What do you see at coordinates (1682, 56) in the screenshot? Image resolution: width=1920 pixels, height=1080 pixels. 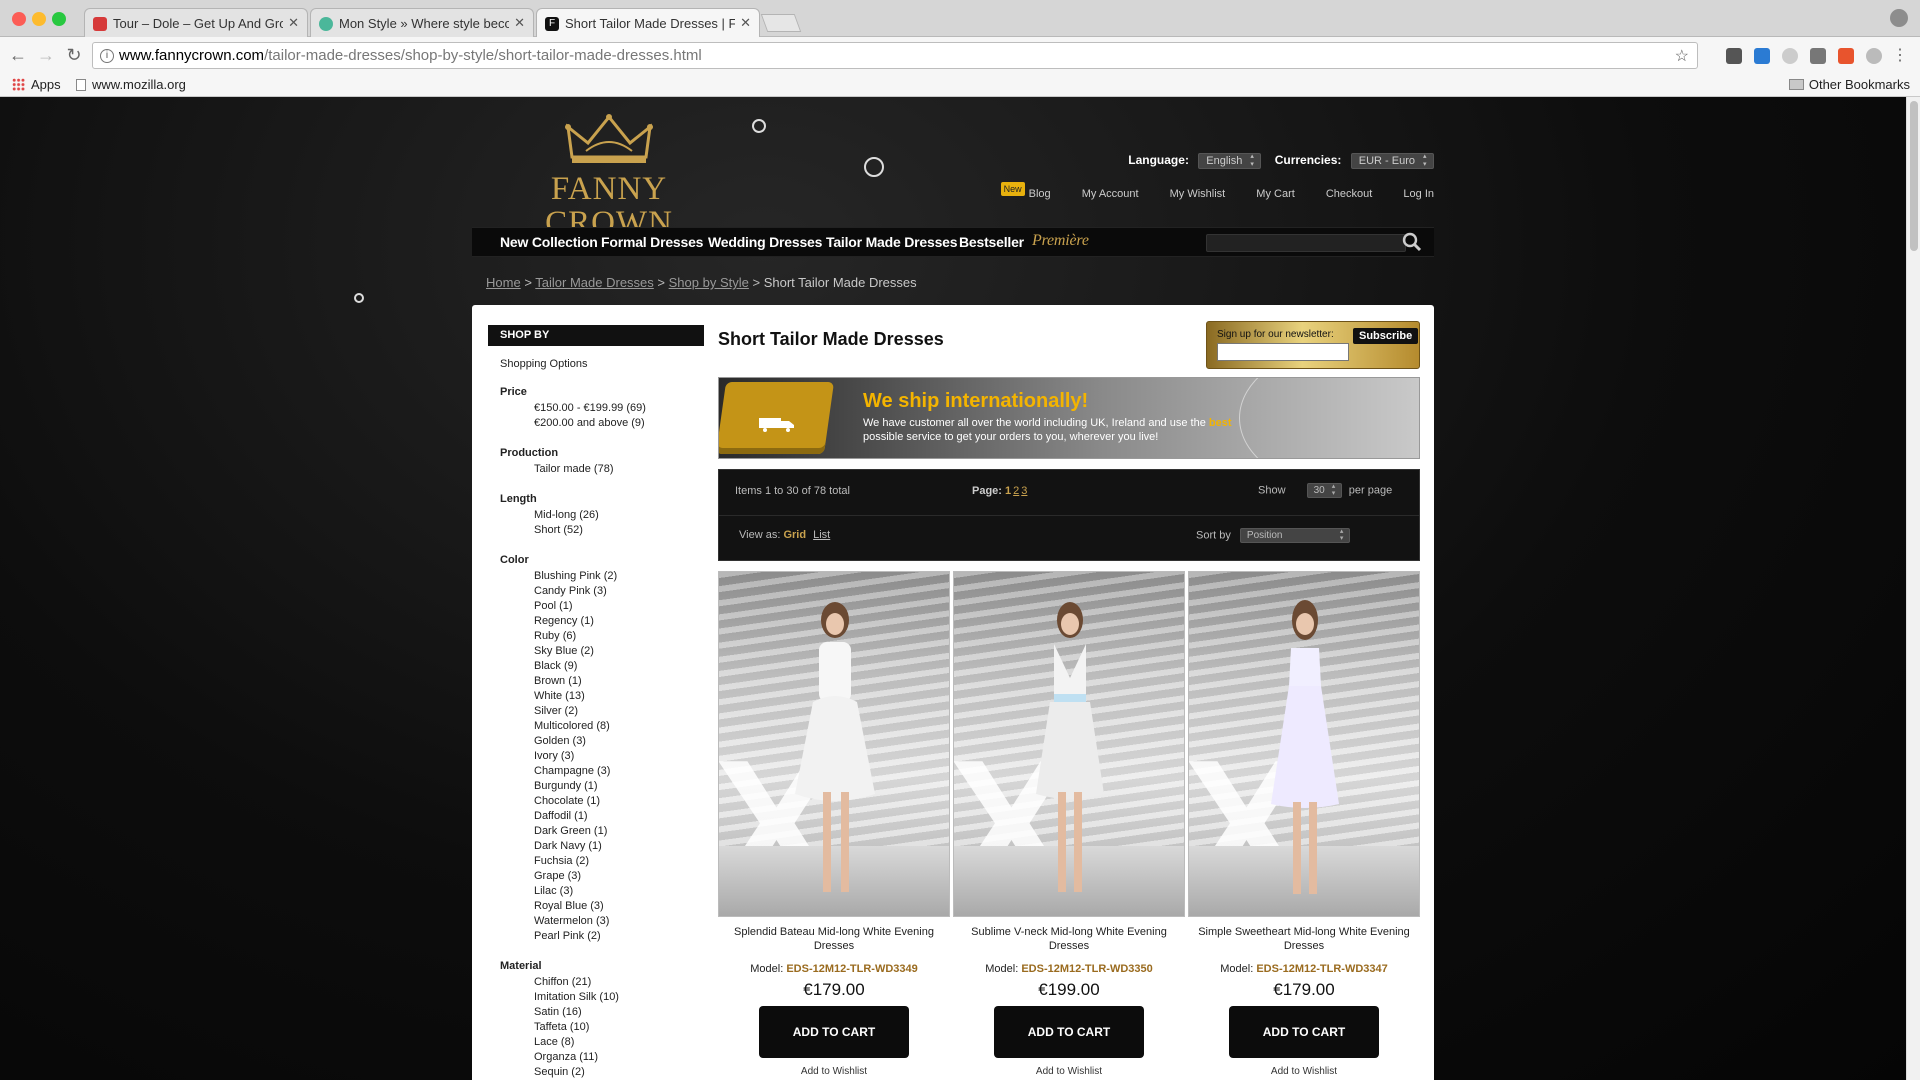 I see `bookmark-star-icon: ☆` at bounding box center [1682, 56].